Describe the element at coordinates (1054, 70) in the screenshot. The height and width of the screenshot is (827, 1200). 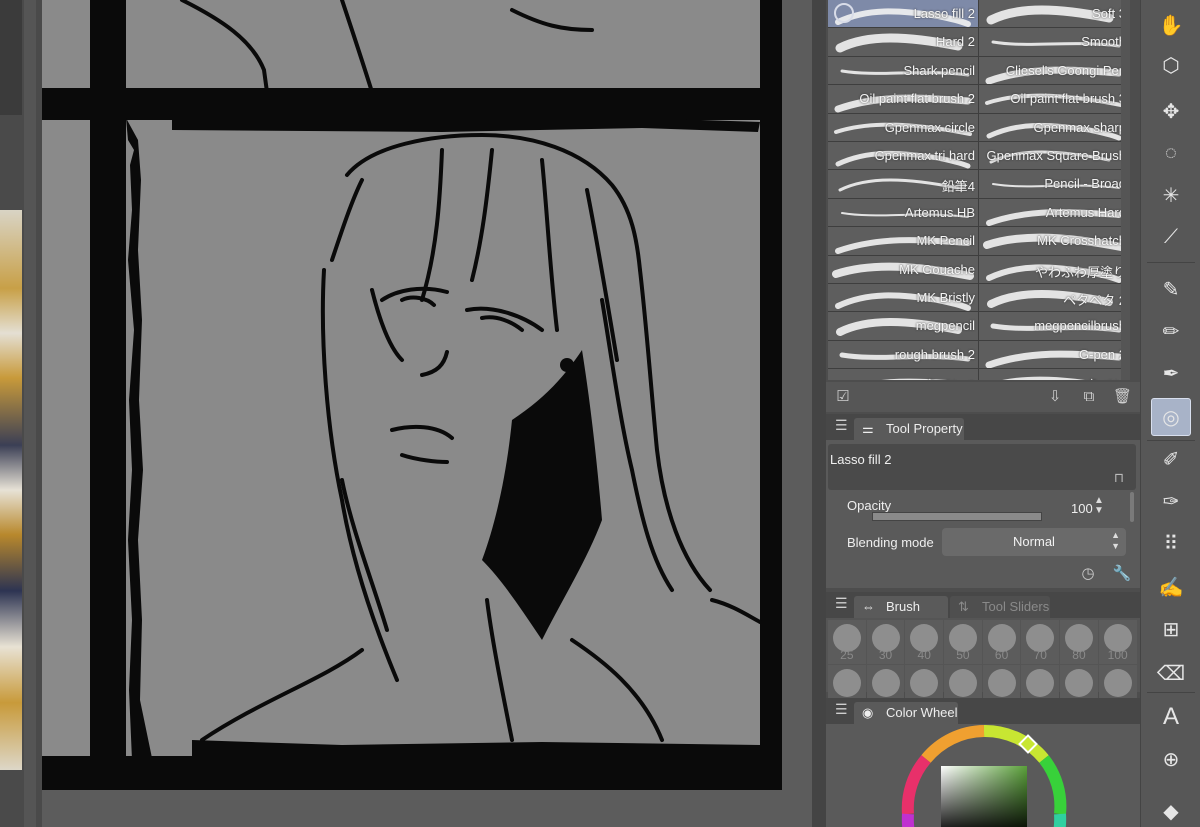
I see `brush-item: Cliesel's Goongi Pen` at that location.